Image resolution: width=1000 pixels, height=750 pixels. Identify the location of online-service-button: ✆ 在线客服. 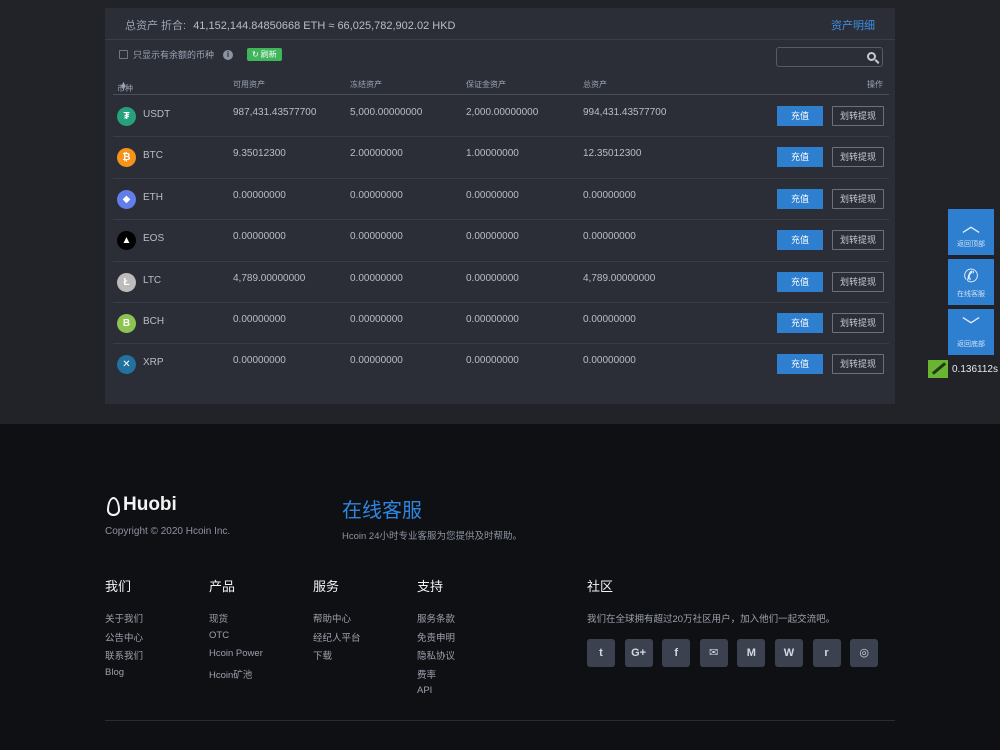
(971, 282).